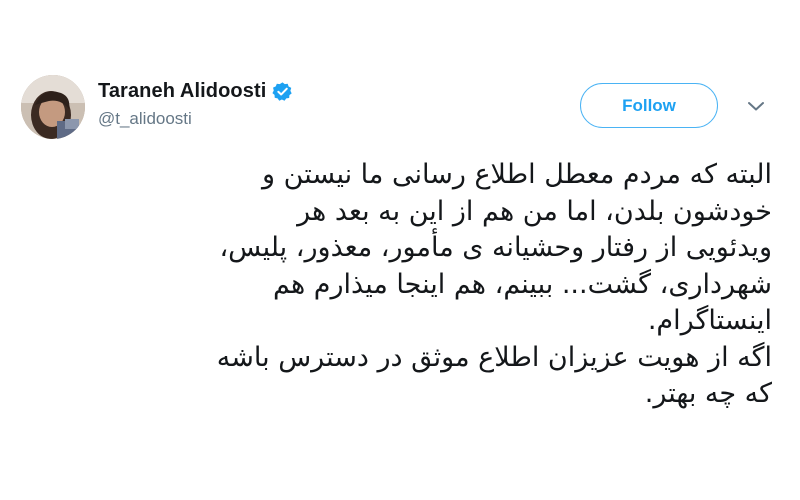  Describe the element at coordinates (708, 393) in the screenshot. I see `tweet-line: که چه بهتر.` at that location.